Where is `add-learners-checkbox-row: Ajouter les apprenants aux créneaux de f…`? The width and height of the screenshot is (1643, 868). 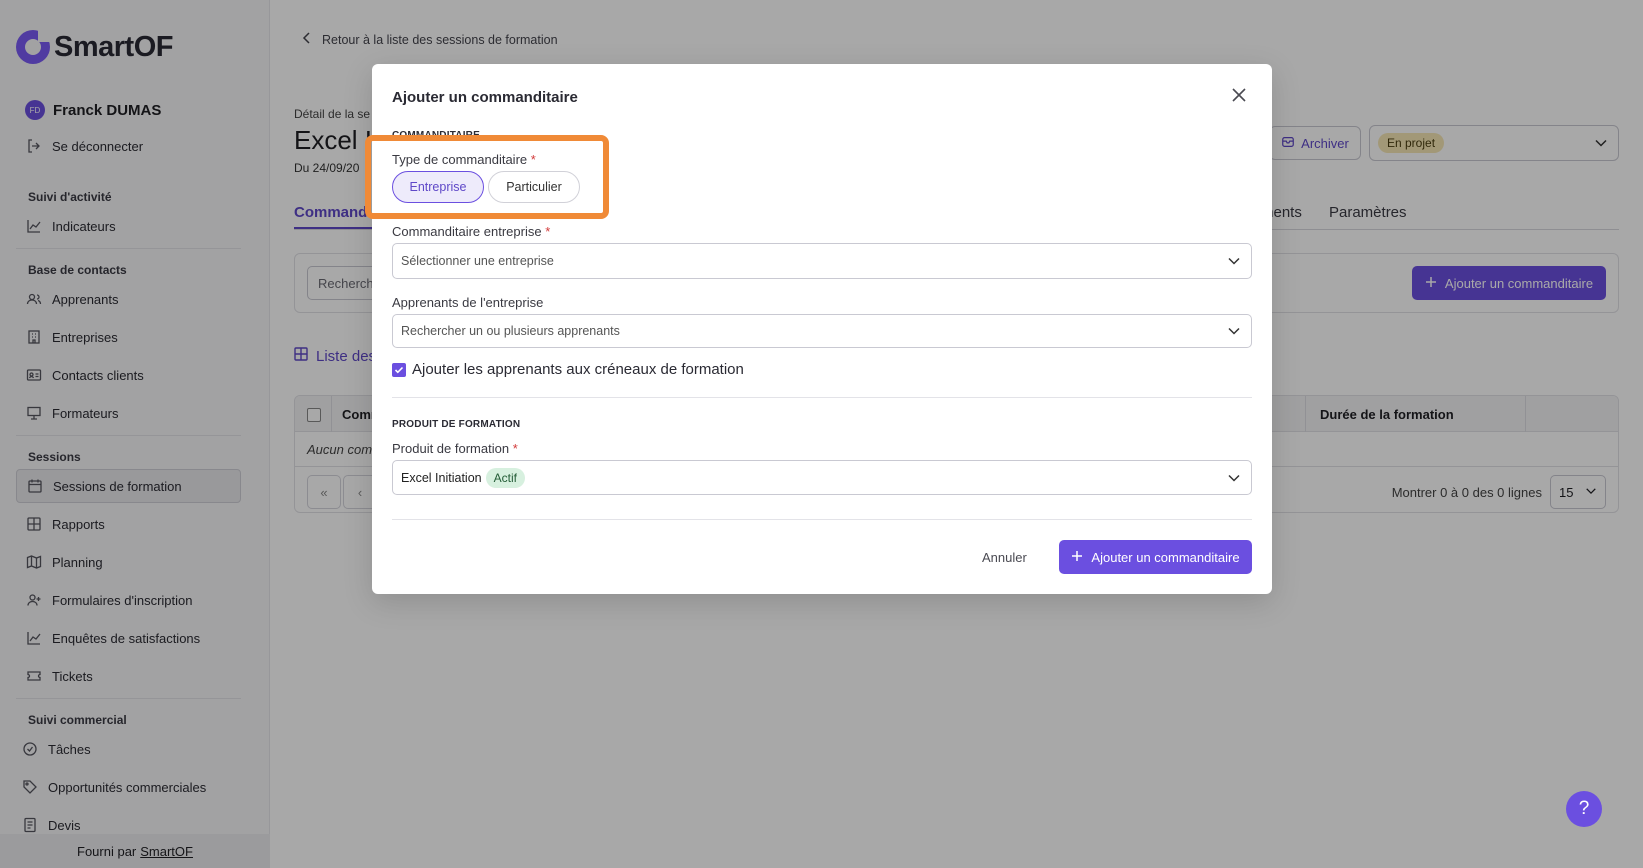
add-learners-checkbox-row: Ajouter les apprenants aux créneaux de f… is located at coordinates (568, 369).